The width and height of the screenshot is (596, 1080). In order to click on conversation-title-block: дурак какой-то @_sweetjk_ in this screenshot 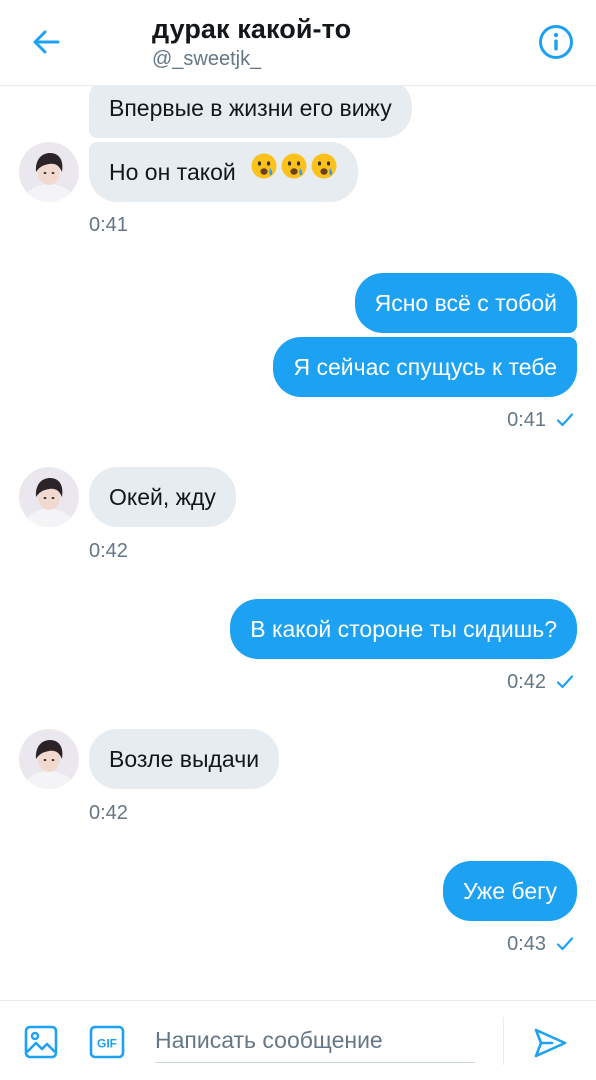, I will do `click(251, 41)`.